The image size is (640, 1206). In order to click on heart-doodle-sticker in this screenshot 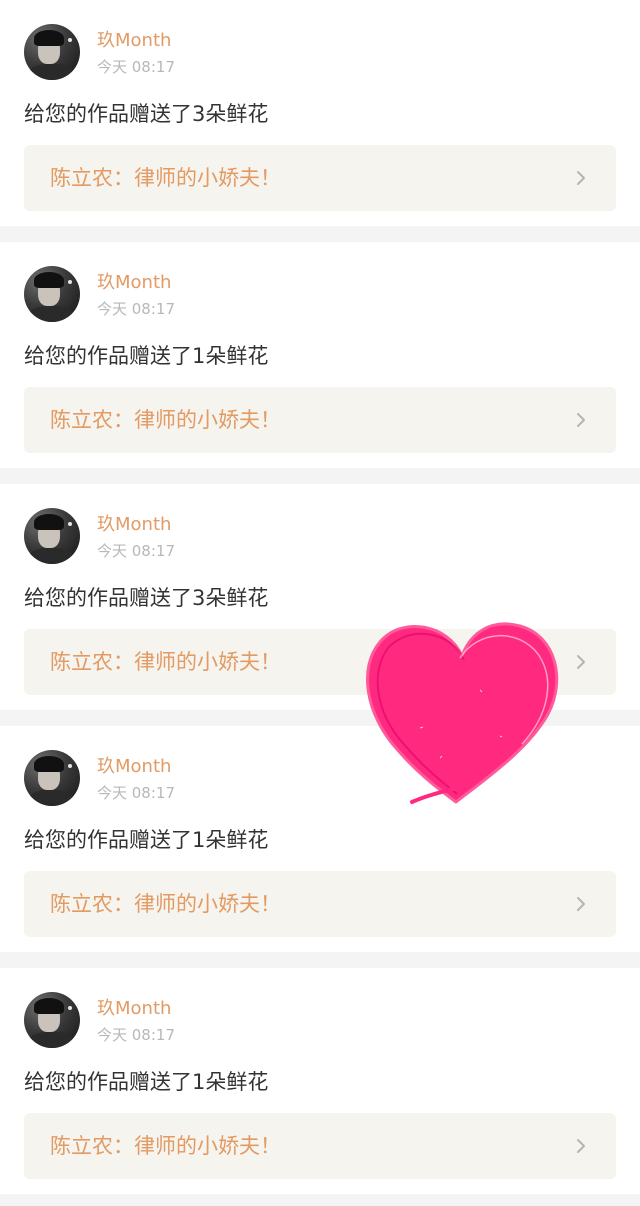, I will do `click(462, 713)`.